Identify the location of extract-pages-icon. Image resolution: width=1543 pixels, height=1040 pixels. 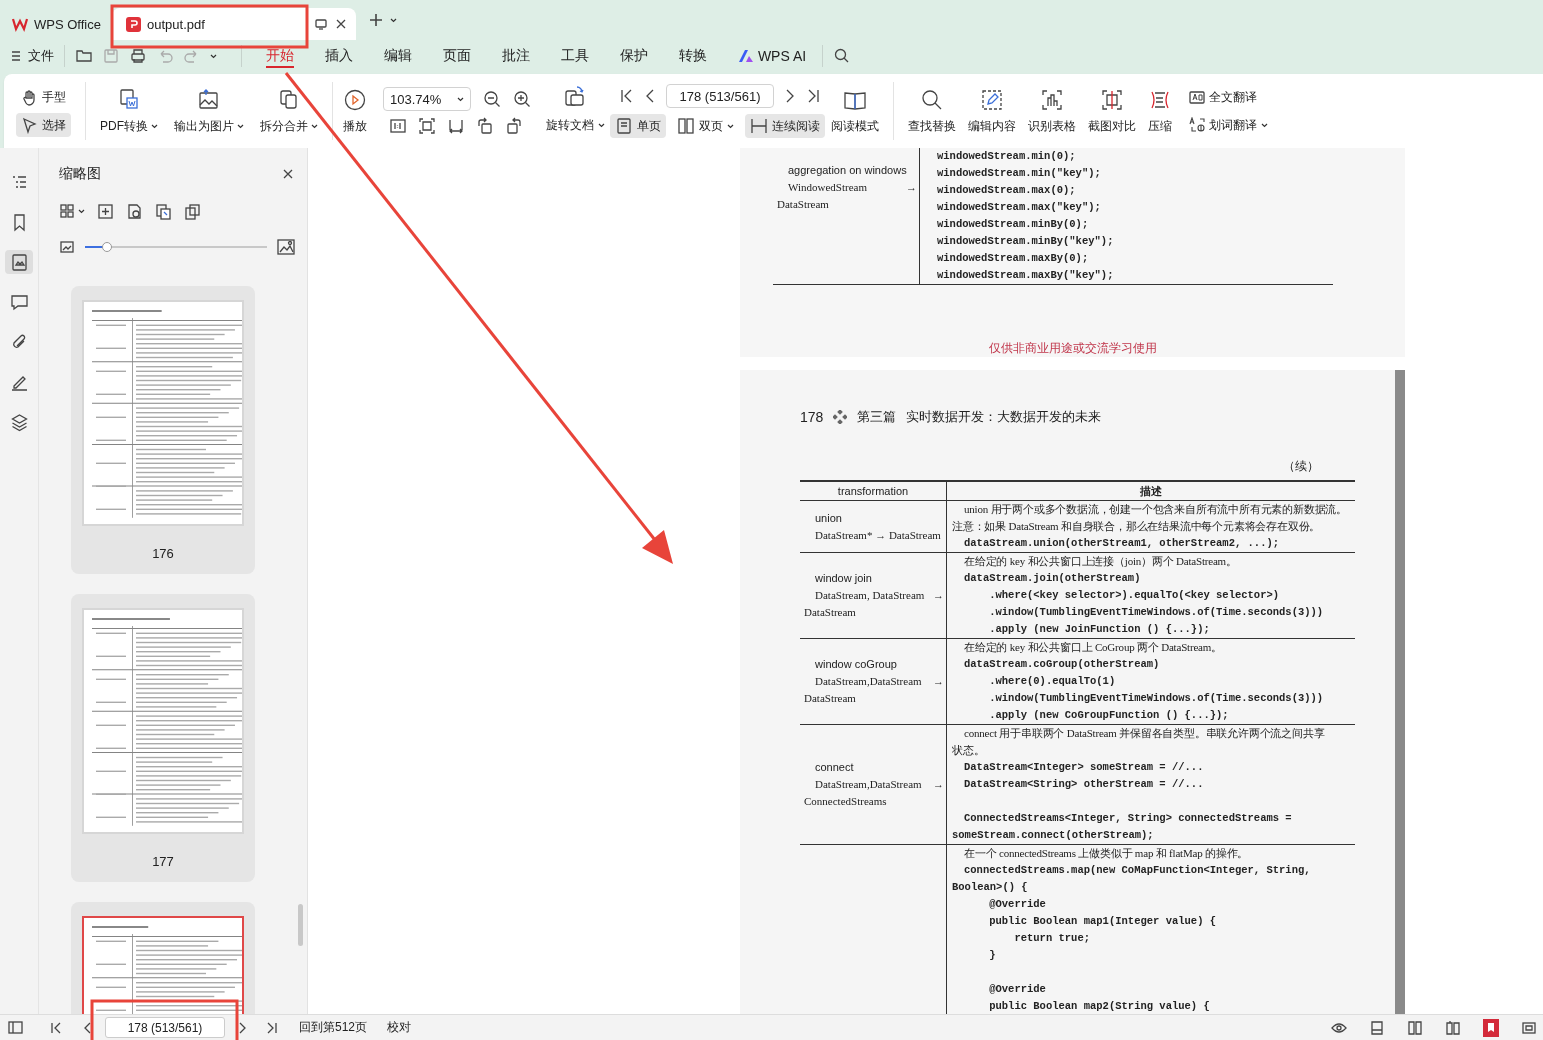
(163, 211).